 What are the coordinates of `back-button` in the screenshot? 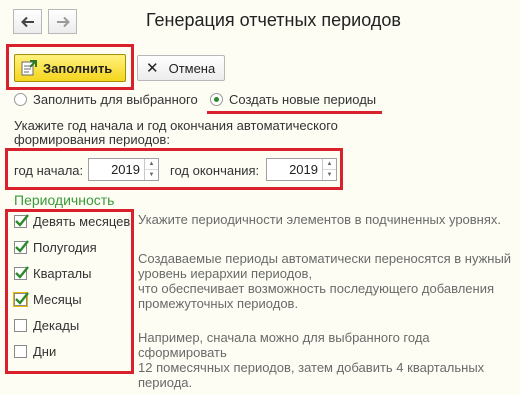 It's located at (27, 21).